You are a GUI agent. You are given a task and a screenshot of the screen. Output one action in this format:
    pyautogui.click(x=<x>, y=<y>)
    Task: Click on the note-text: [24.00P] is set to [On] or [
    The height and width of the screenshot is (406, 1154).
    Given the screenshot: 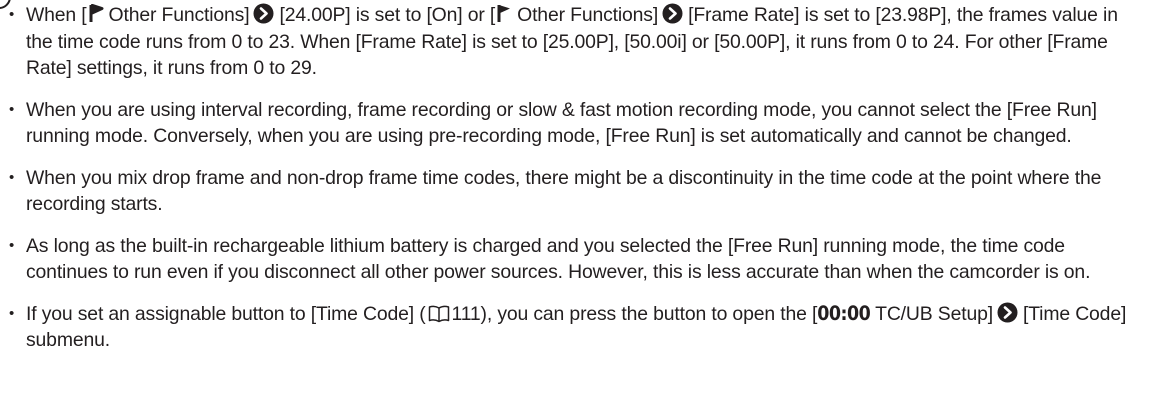 What is the action you would take?
    pyautogui.click(x=387, y=15)
    